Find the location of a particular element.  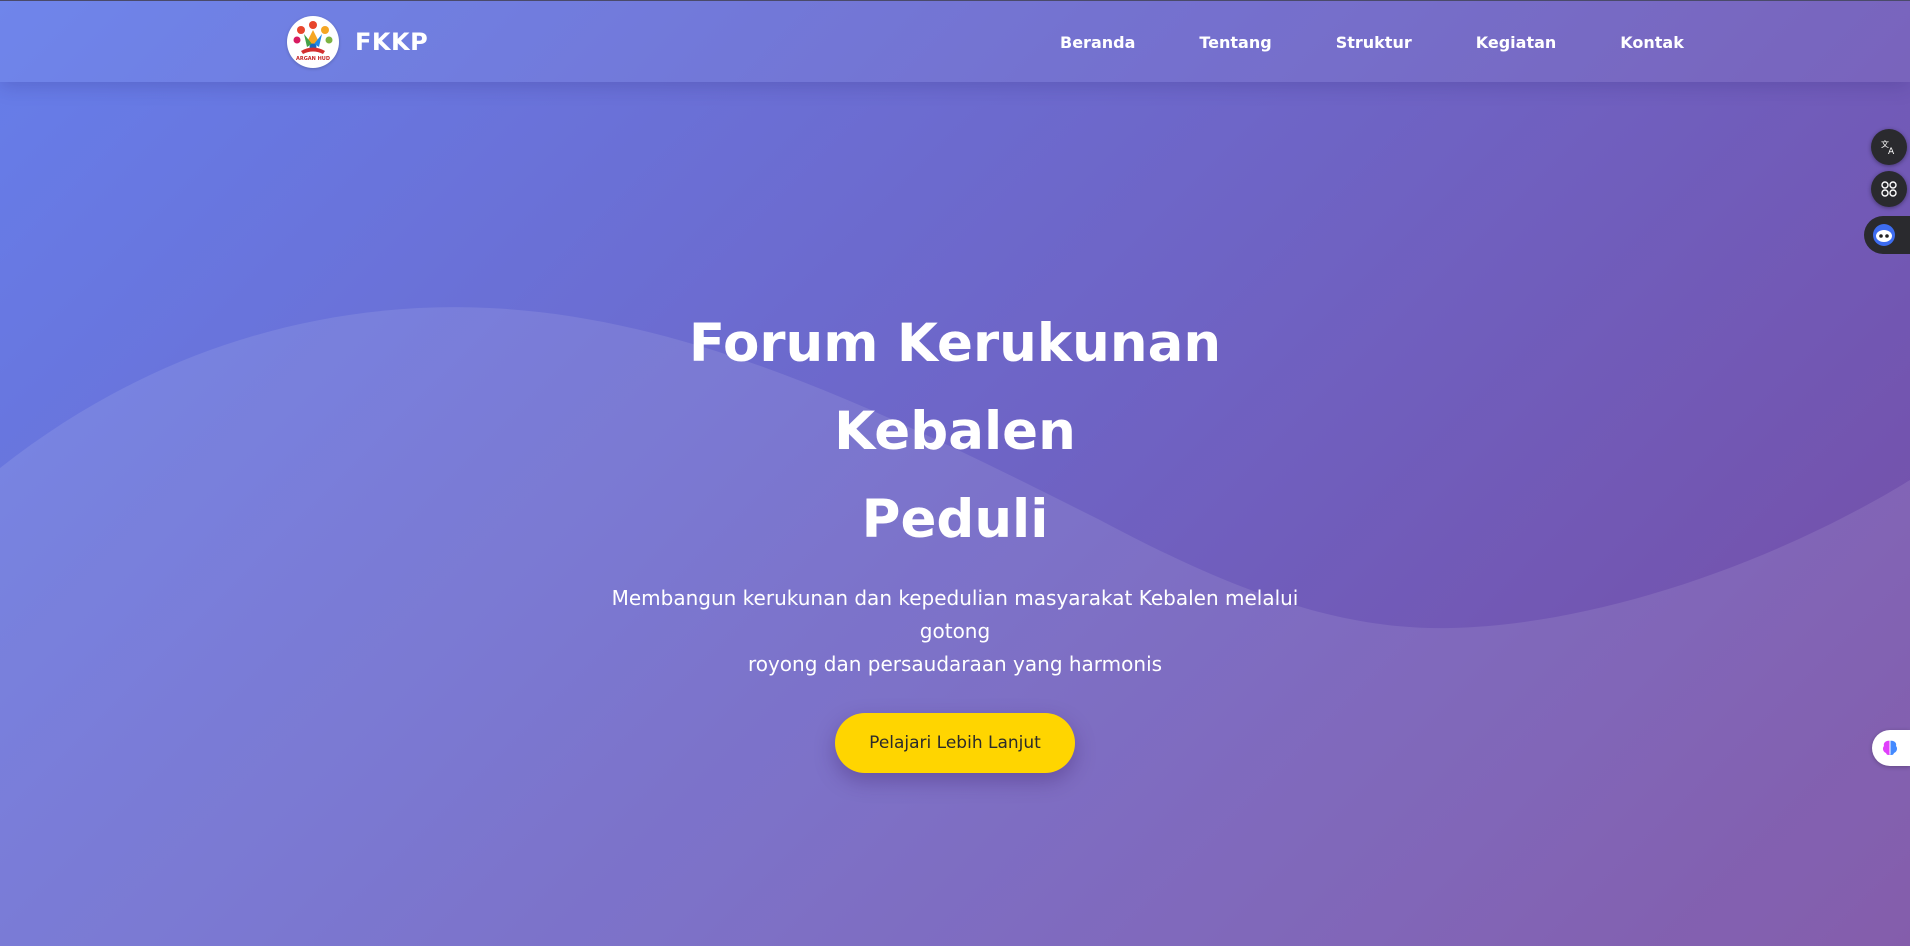

assistant-bot-icon is located at coordinates (1887, 235).